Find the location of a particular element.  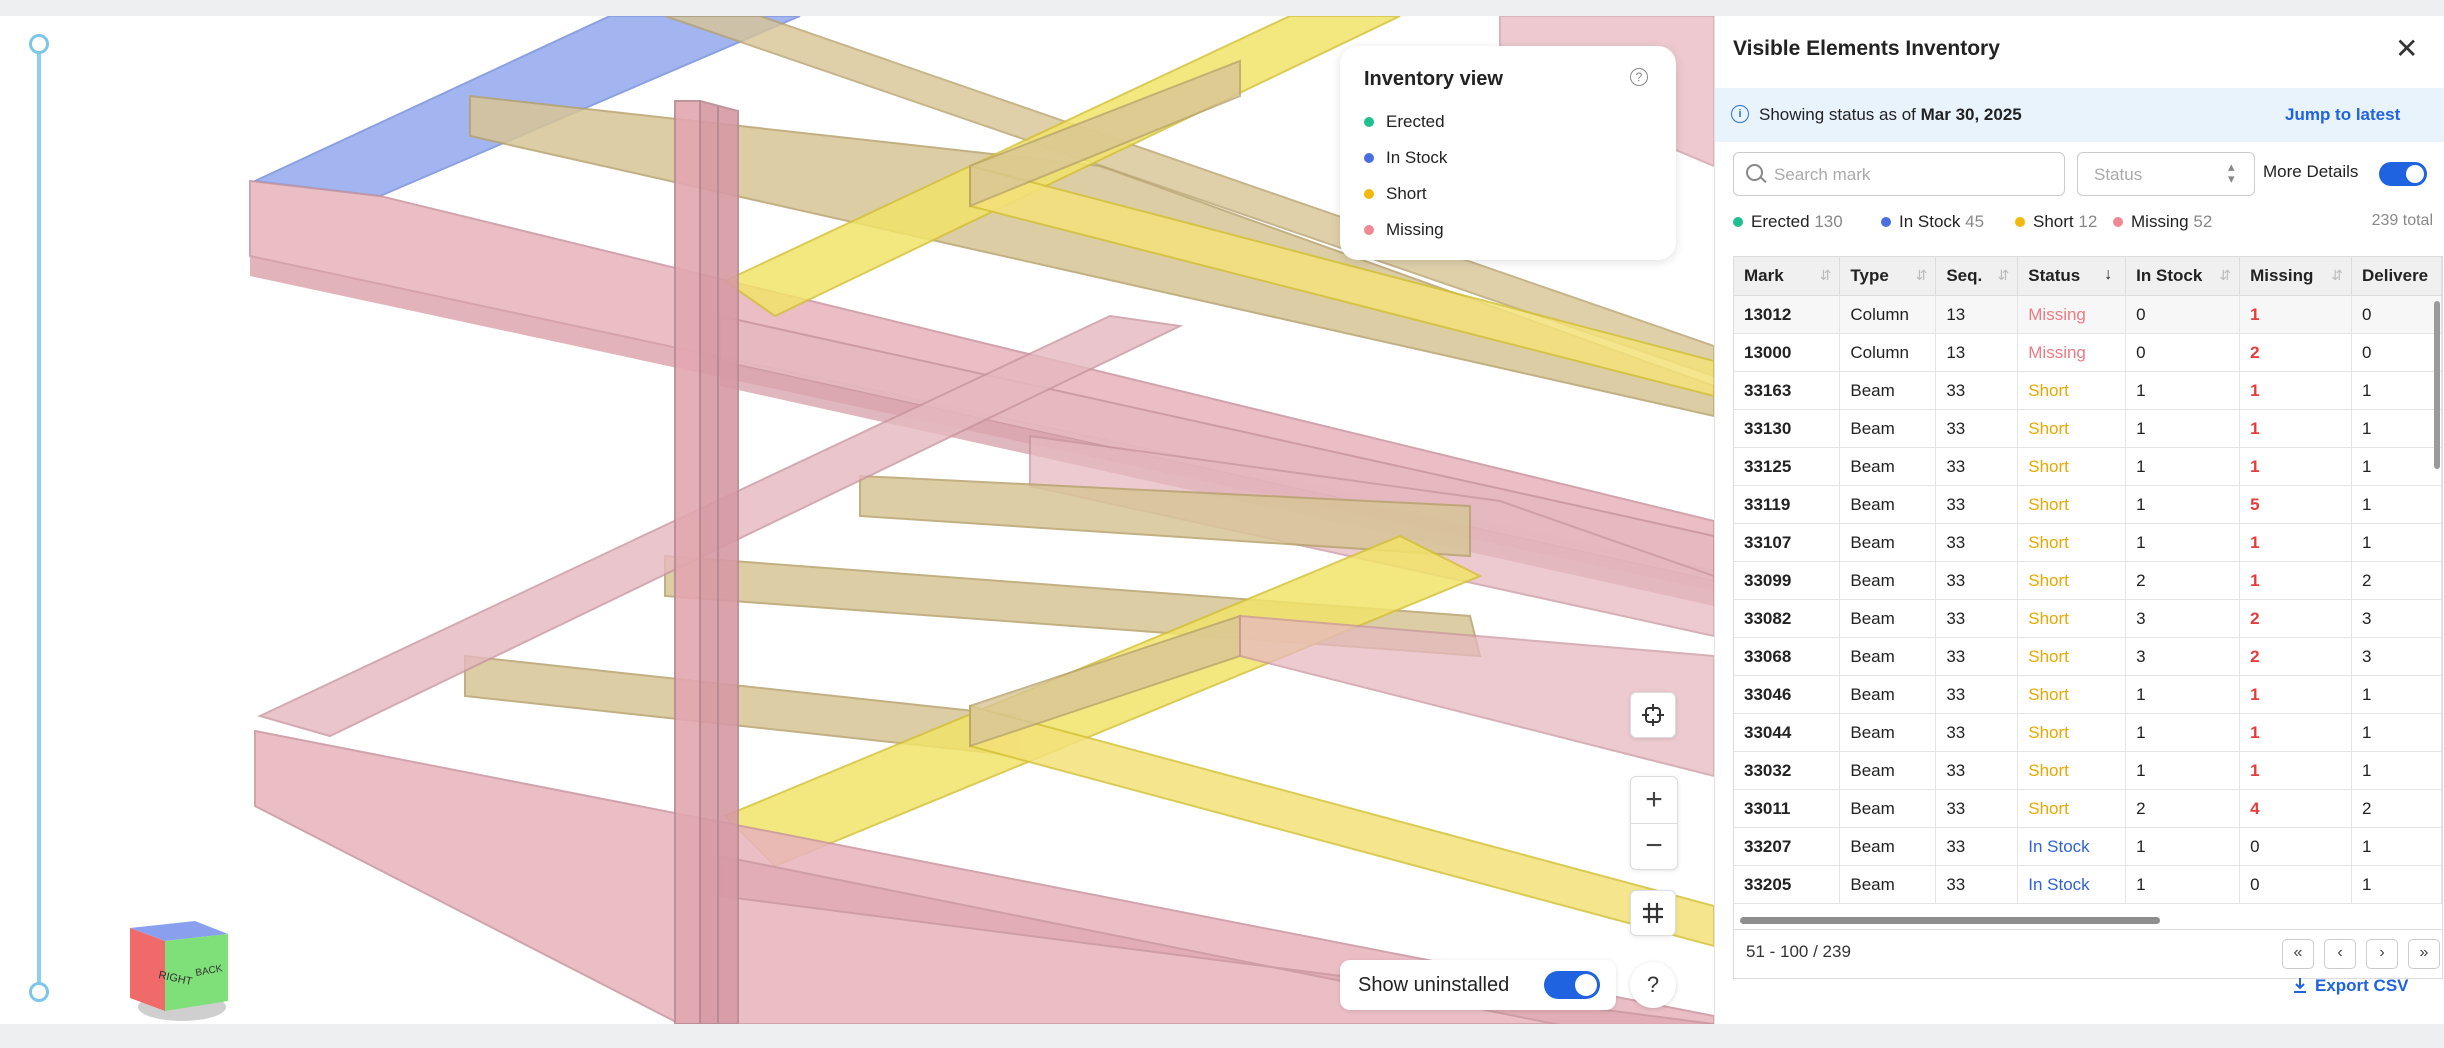

status-filter-select: Status ▴ ▾ is located at coordinates (2166, 174).